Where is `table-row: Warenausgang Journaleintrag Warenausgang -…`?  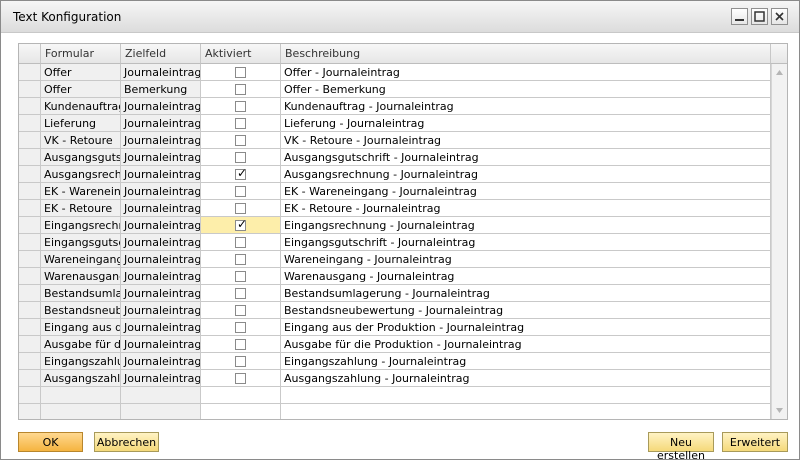 table-row: Warenausgang Journaleintrag Warenausgang -… is located at coordinates (395, 276).